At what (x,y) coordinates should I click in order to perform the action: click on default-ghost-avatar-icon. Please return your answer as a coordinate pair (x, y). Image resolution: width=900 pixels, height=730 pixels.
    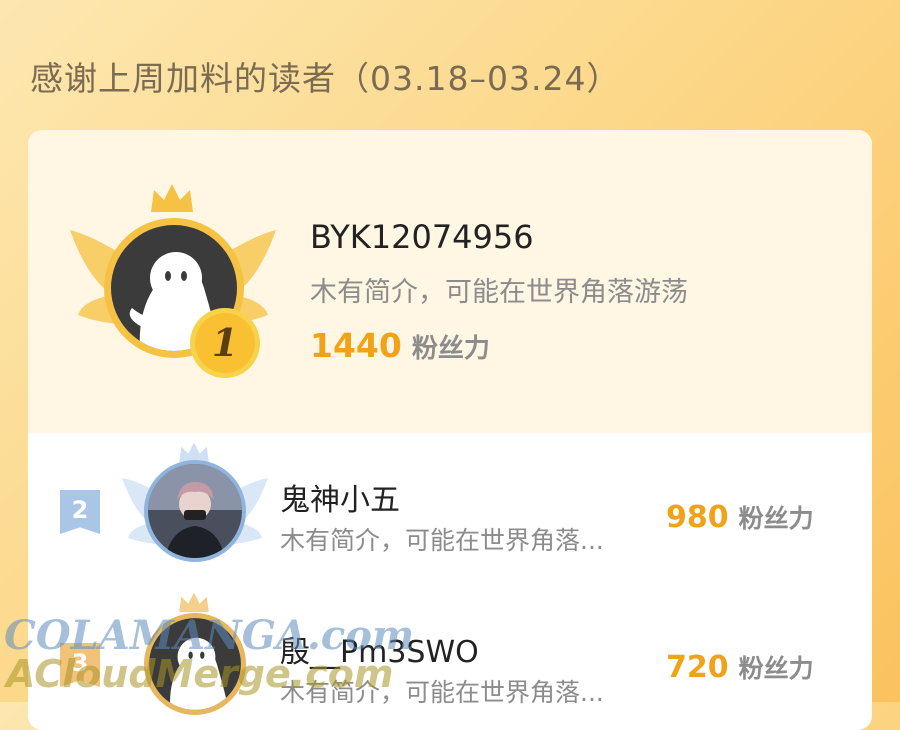
    Looking at the image, I should click on (195, 664).